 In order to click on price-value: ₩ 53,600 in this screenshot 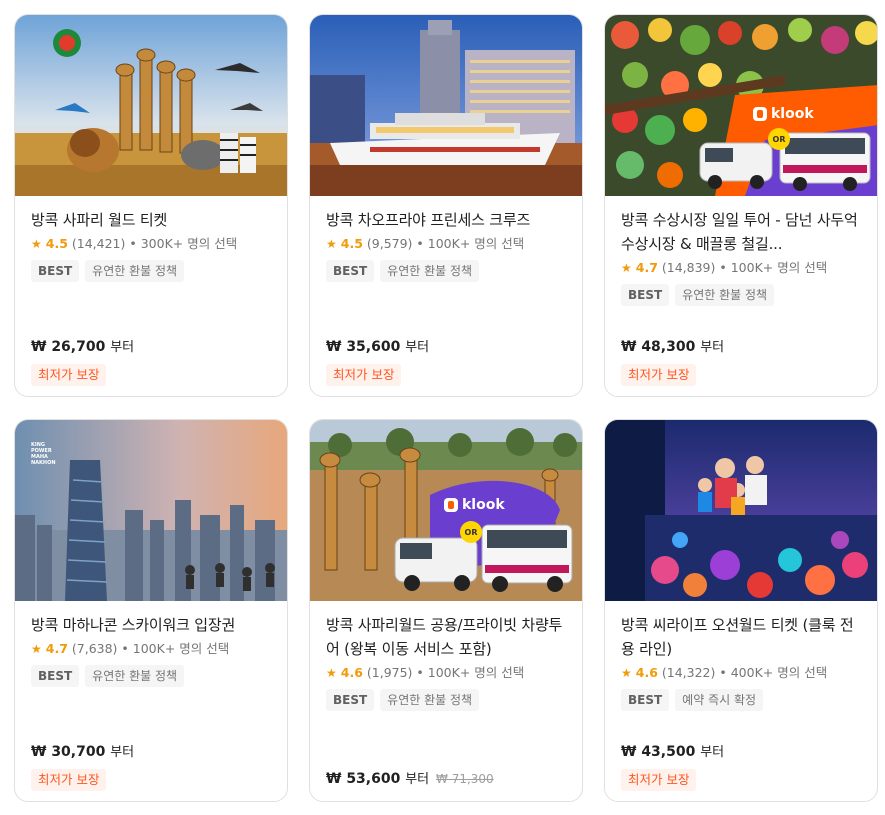, I will do `click(363, 779)`.